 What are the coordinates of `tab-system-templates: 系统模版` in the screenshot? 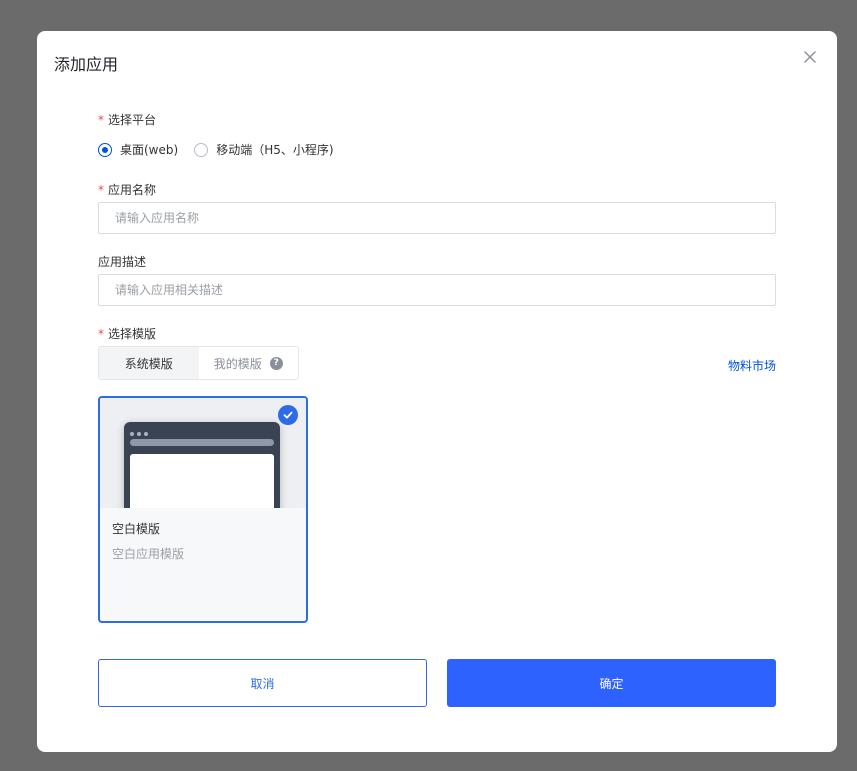 It's located at (149, 363).